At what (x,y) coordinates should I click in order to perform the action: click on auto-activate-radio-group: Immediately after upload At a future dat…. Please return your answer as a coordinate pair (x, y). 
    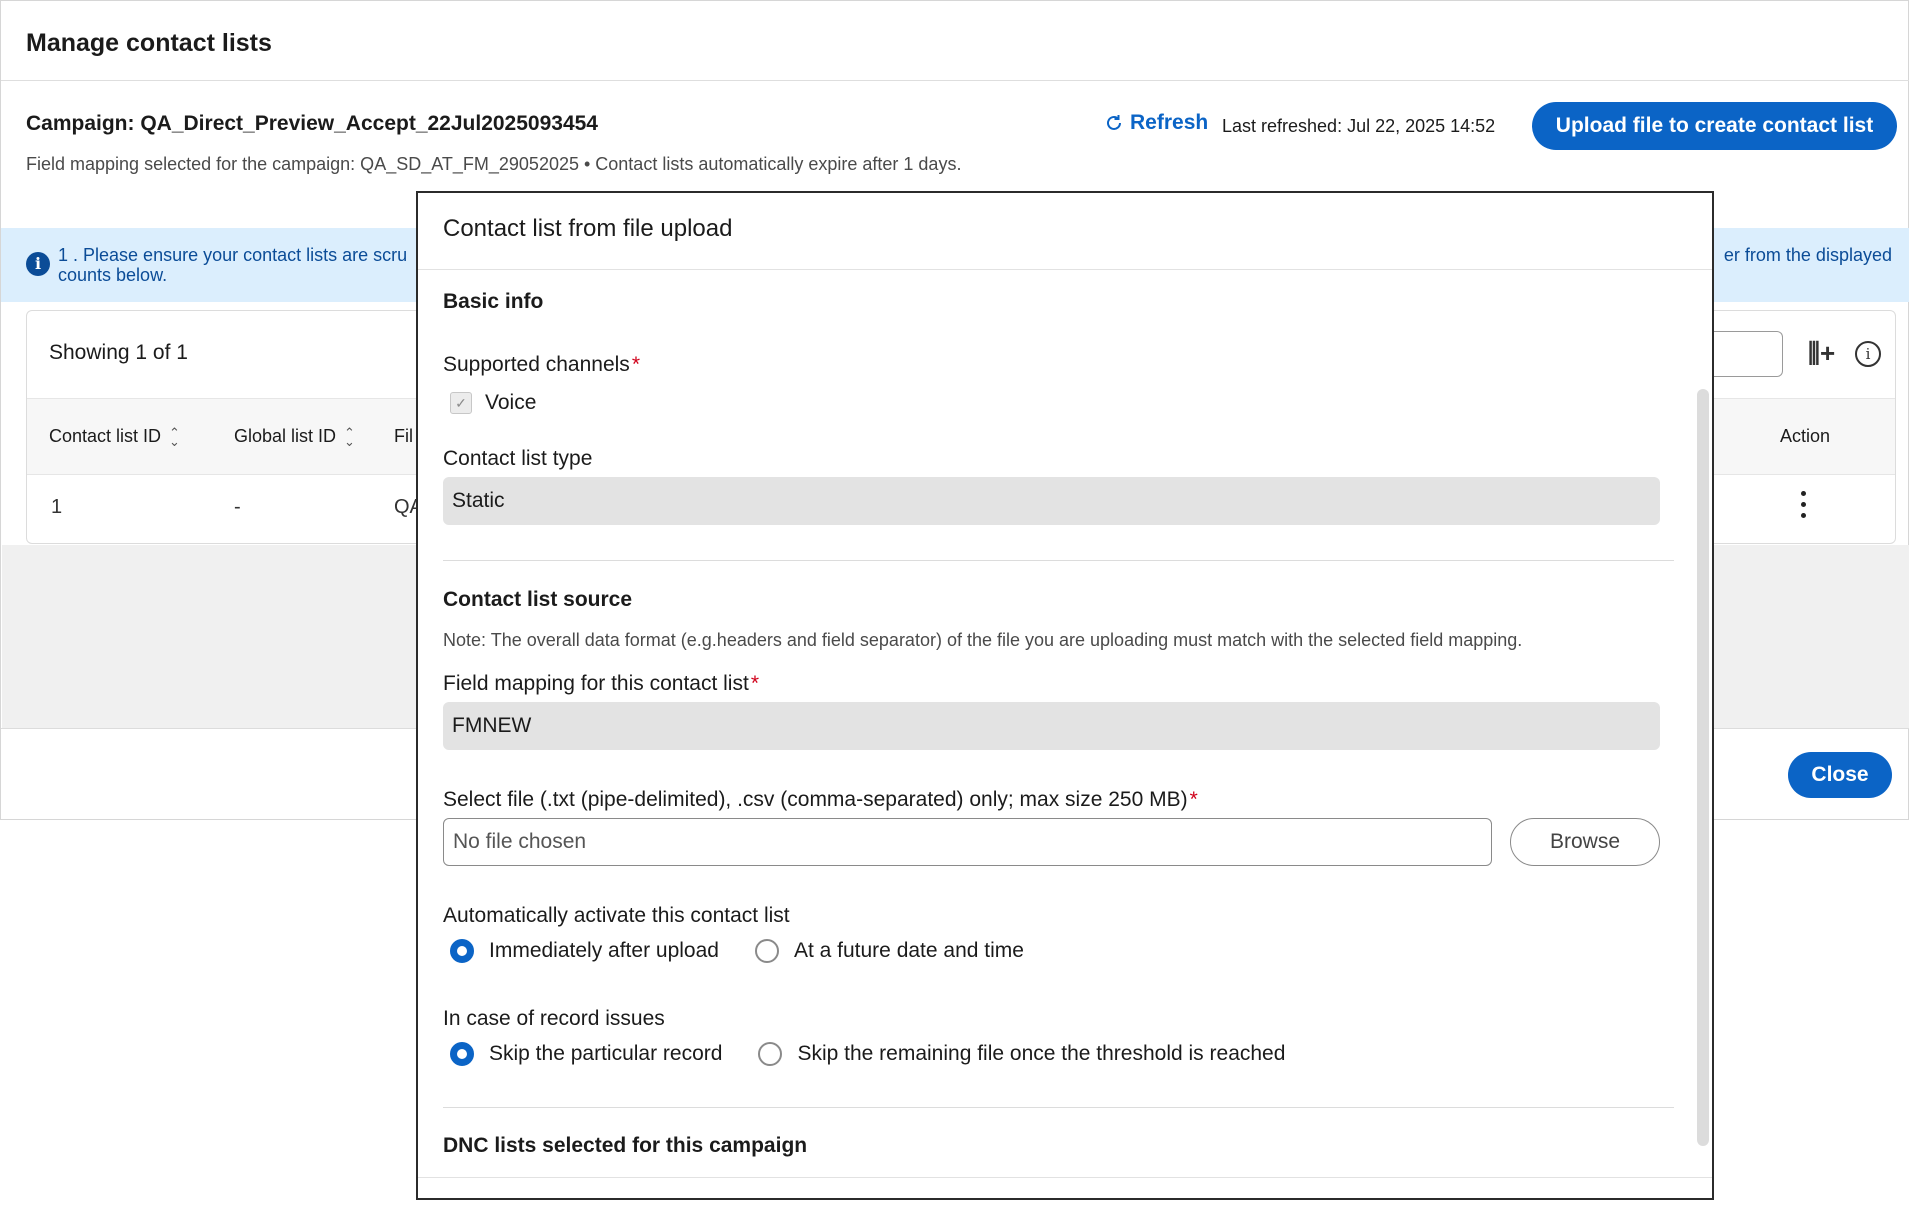
    Looking at the image, I should click on (737, 951).